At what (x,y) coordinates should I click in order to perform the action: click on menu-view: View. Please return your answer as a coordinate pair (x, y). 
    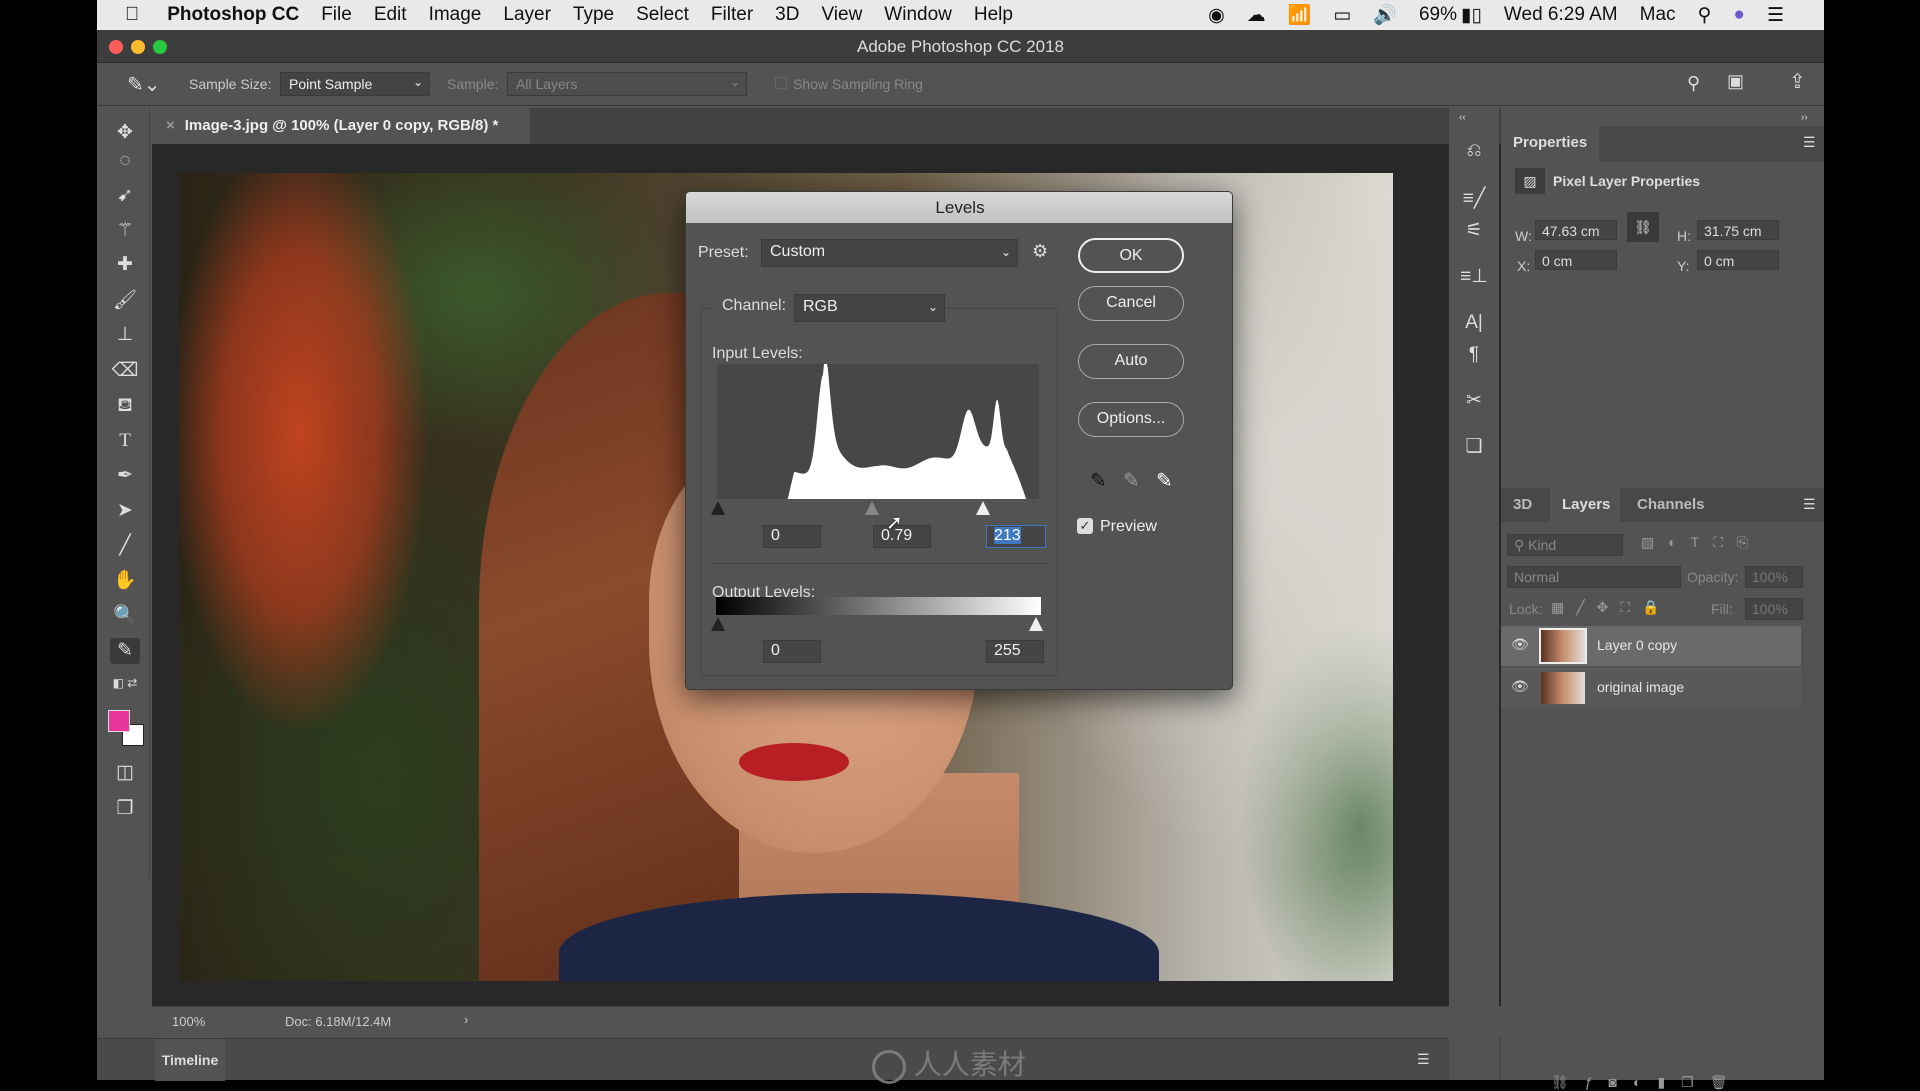
    Looking at the image, I should click on (841, 15).